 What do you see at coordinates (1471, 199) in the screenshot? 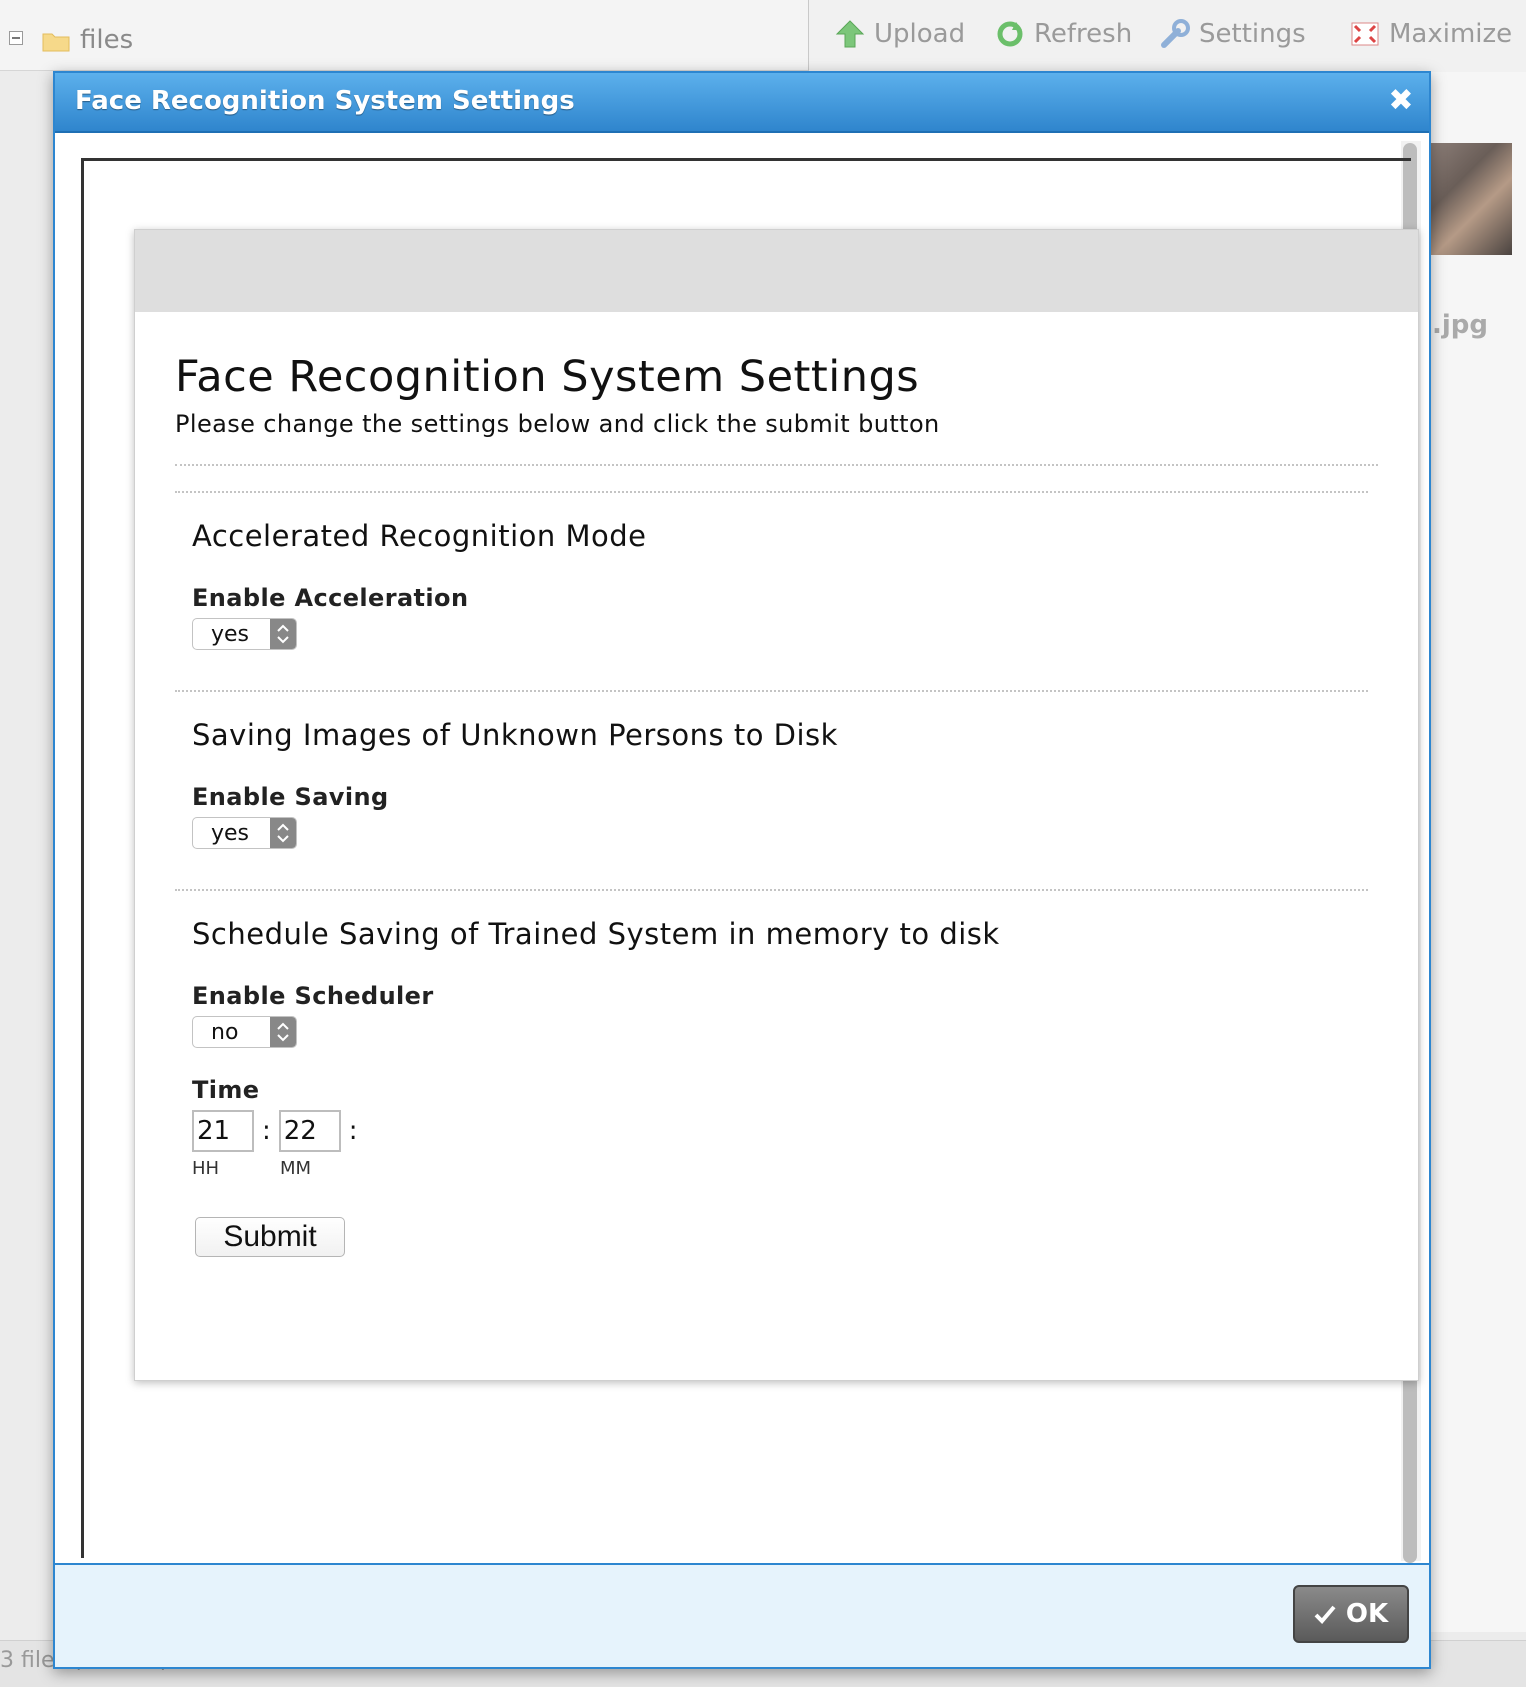
I see `image-thumbnail` at bounding box center [1471, 199].